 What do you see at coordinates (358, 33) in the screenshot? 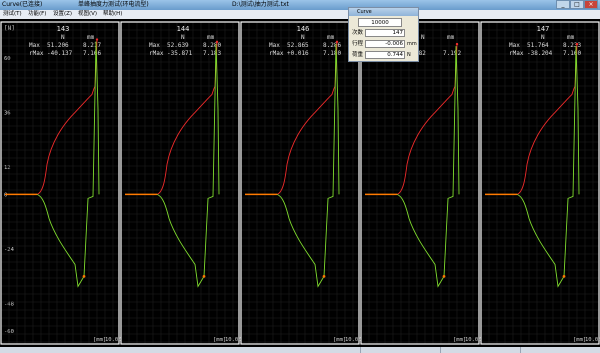
I see `popup-label: 次数` at bounding box center [358, 33].